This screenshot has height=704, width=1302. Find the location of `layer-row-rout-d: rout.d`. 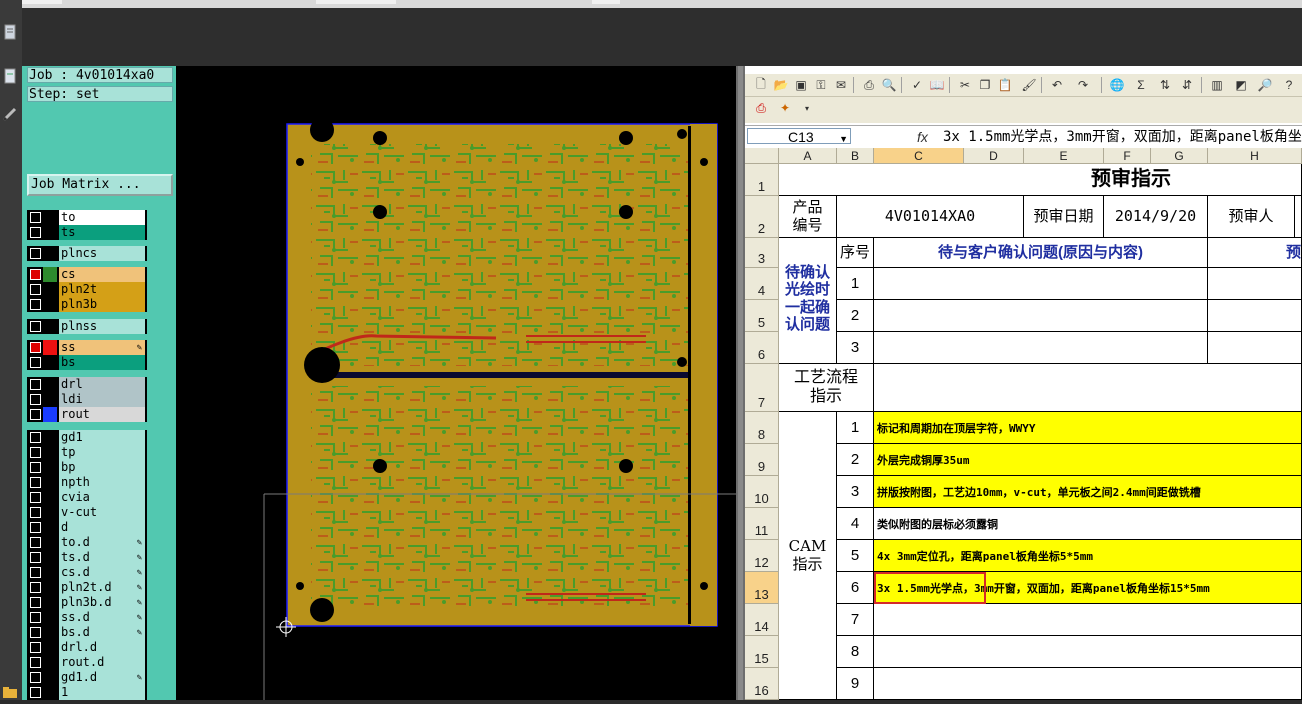

layer-row-rout-d: rout.d is located at coordinates (87, 662).